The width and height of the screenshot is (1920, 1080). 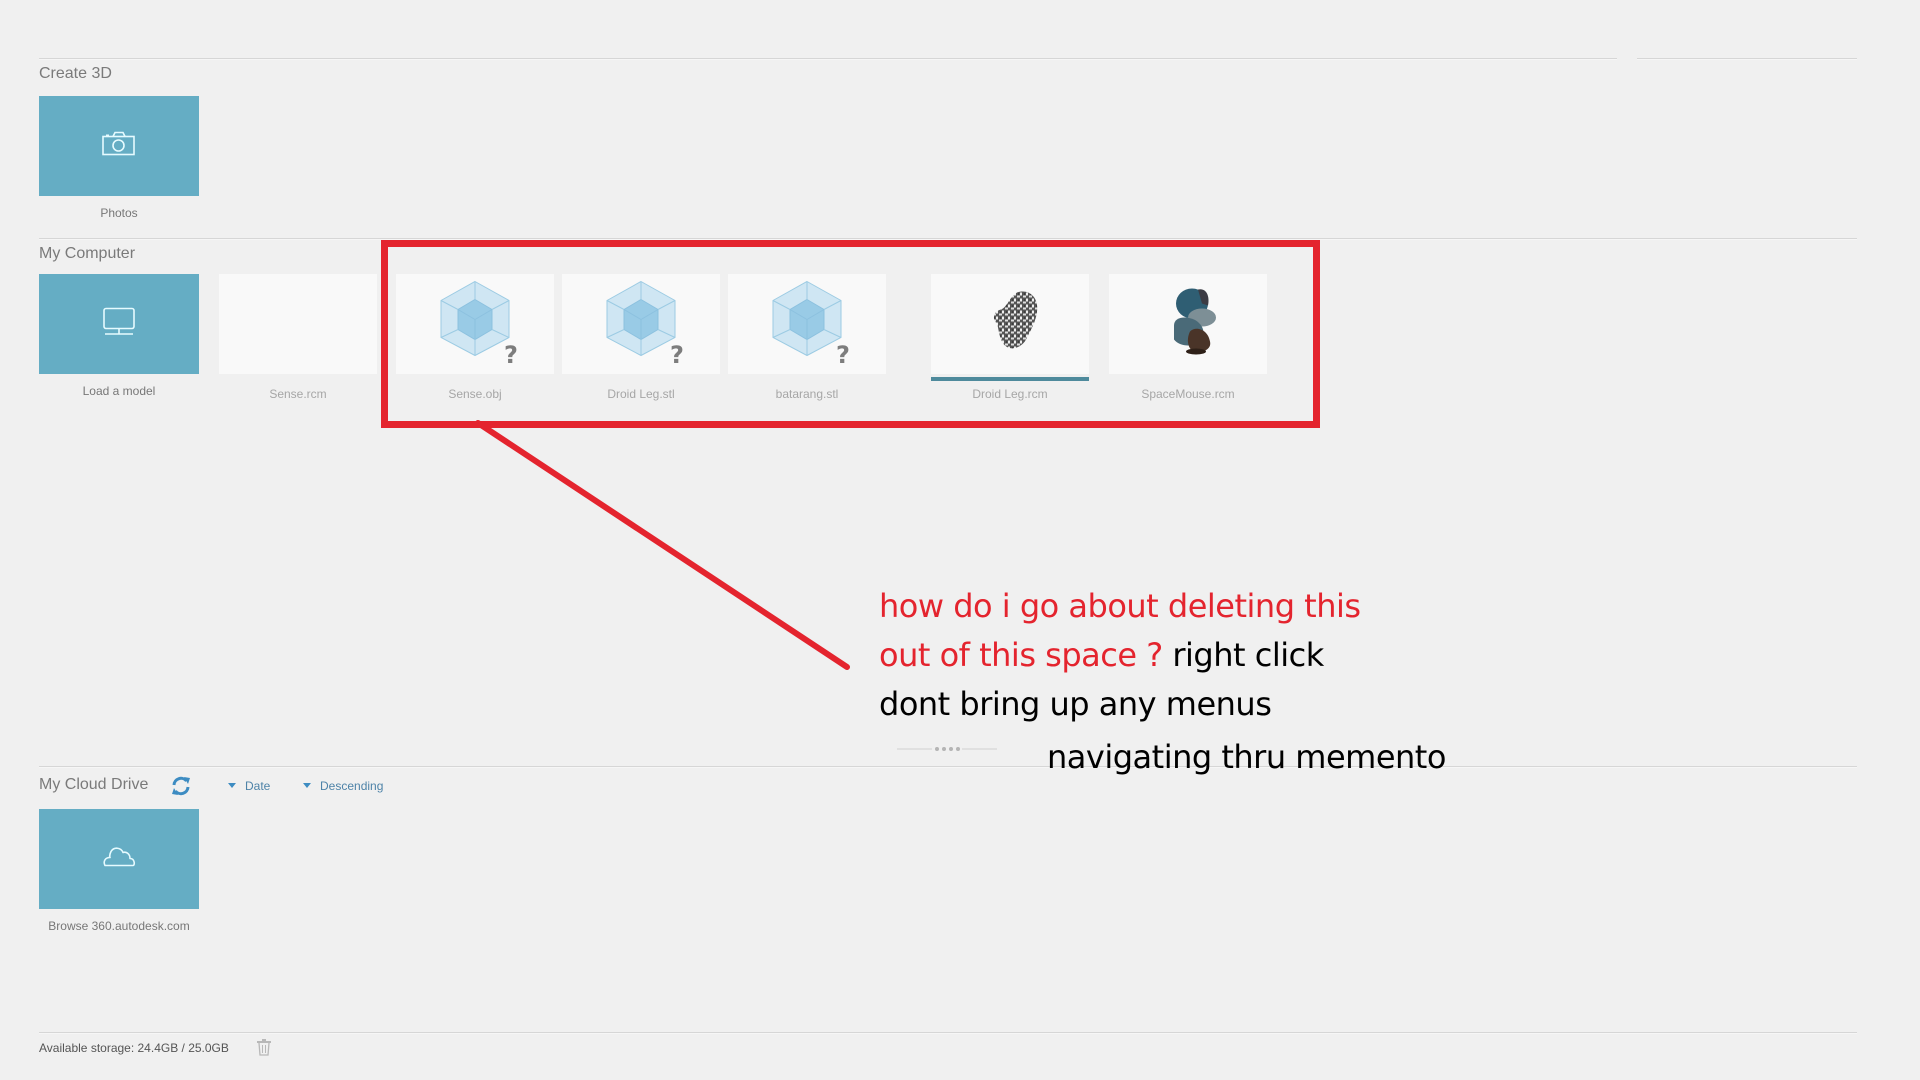 I want to click on photos-label: Photos, so click(x=119, y=213).